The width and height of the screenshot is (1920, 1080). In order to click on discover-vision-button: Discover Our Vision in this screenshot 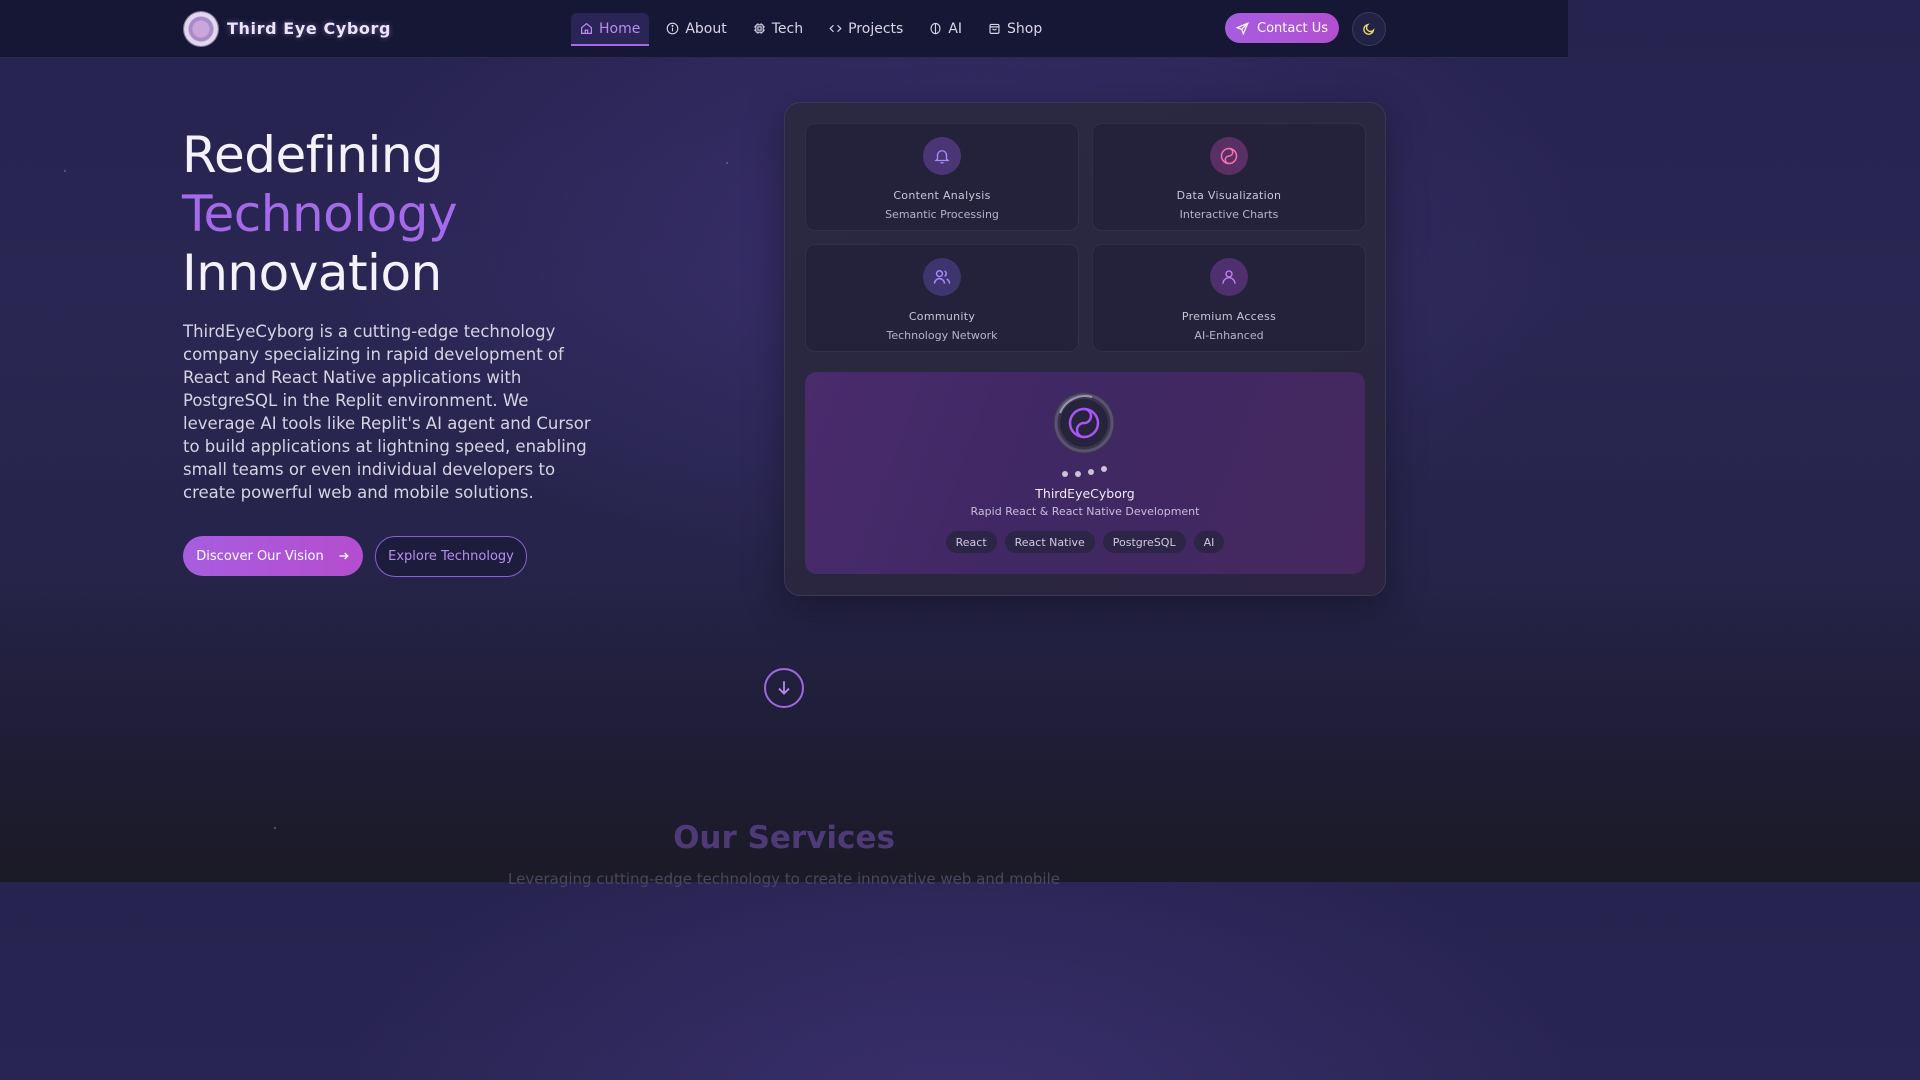, I will do `click(273, 556)`.